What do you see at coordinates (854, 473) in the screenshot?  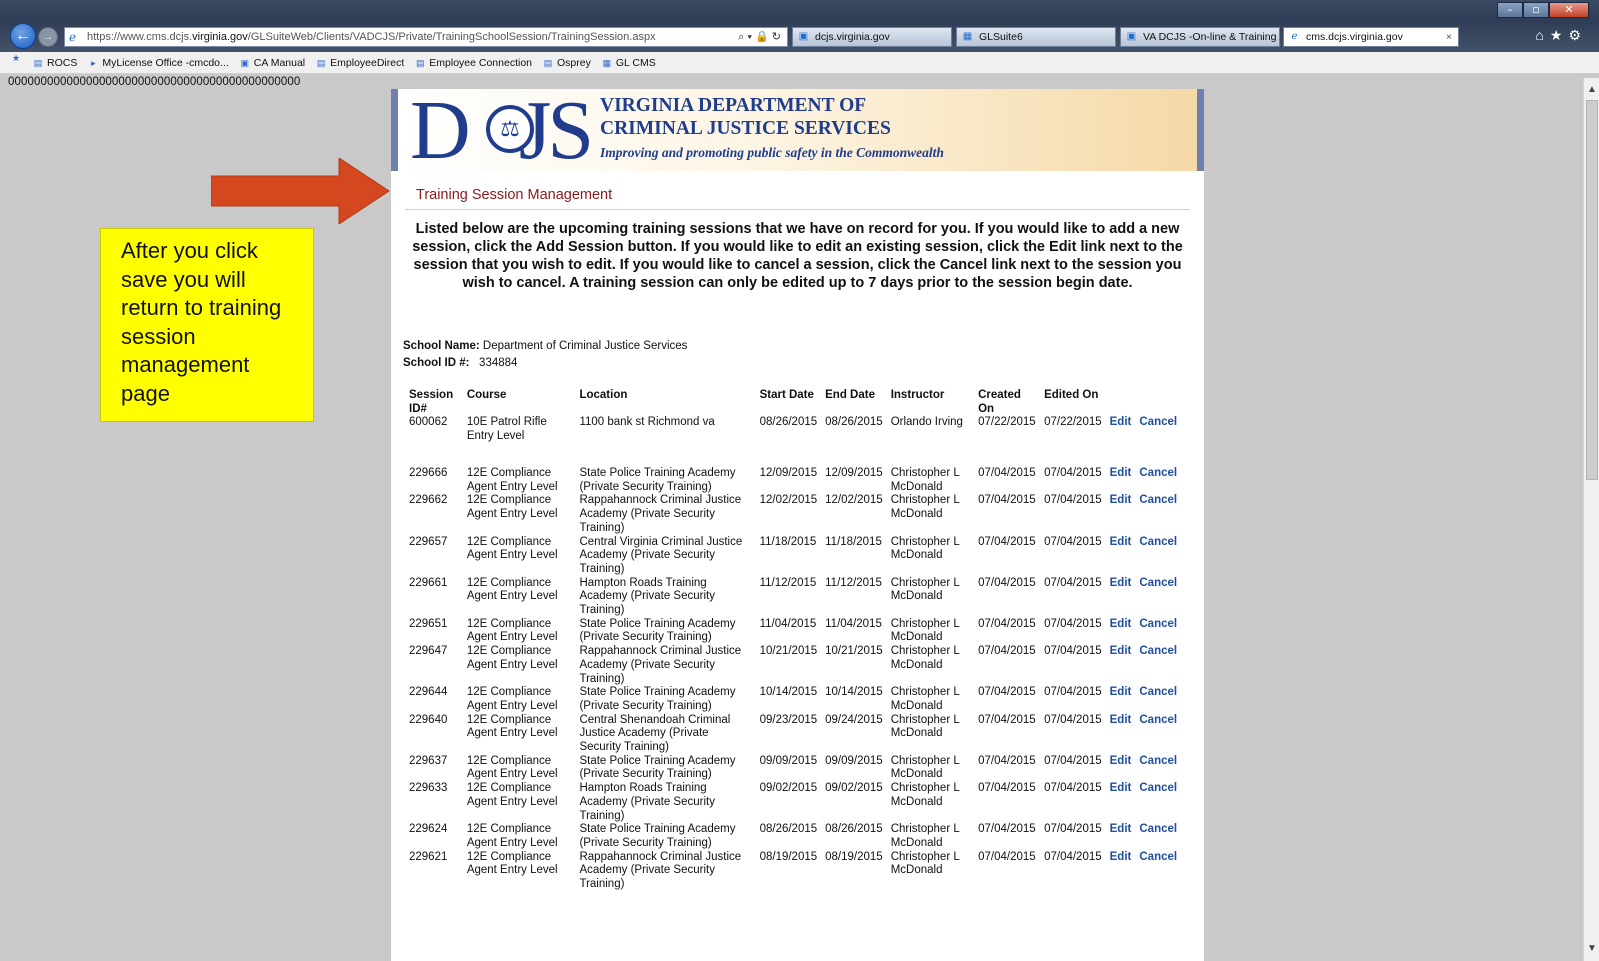 I see `cell-end-date: 12/09/2015` at bounding box center [854, 473].